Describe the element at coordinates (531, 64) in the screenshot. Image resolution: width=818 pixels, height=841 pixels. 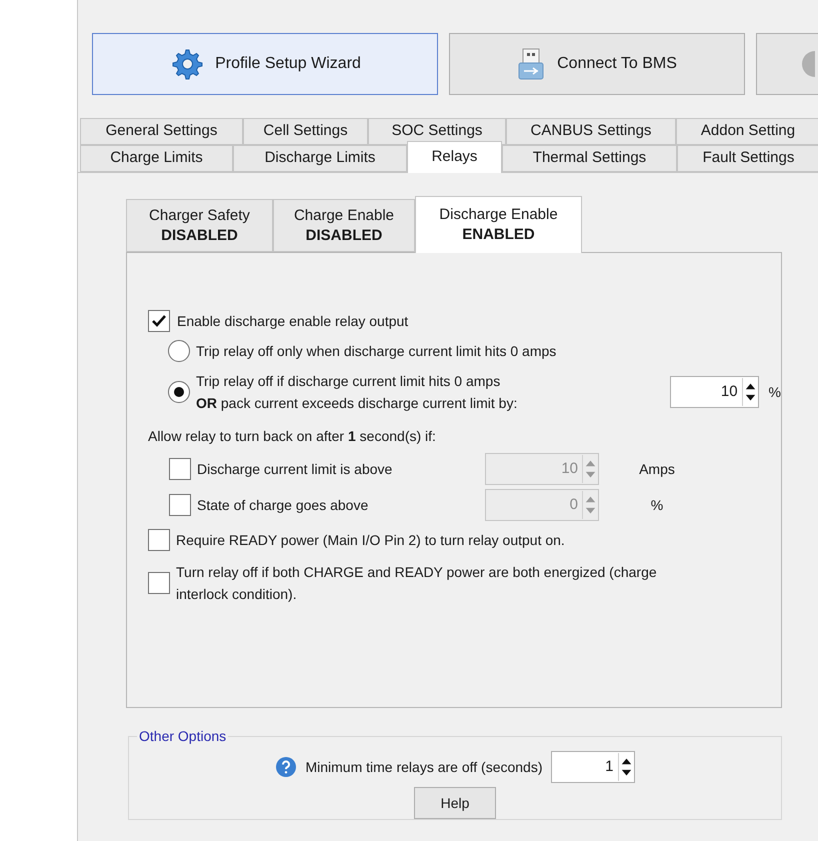
I see `usb-drive-icon` at that location.